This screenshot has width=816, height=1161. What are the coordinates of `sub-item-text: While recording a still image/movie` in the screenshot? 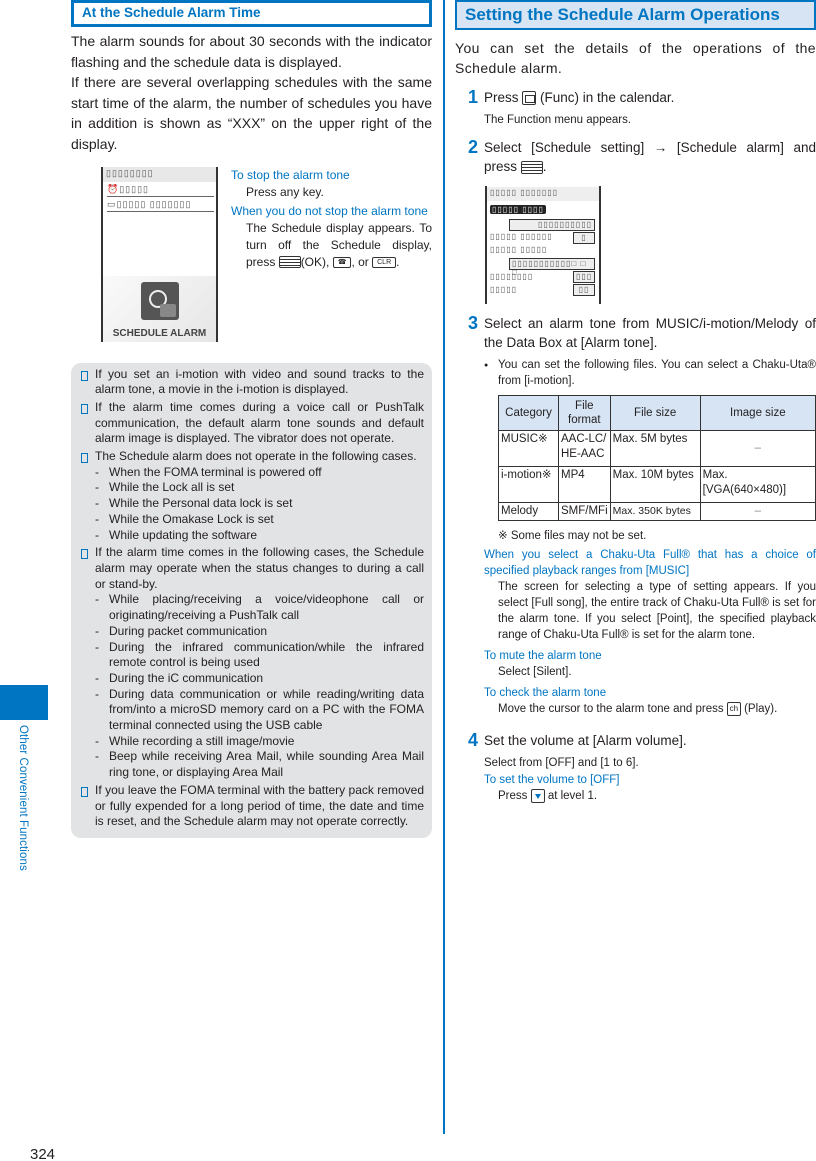 It's located at (202, 740).